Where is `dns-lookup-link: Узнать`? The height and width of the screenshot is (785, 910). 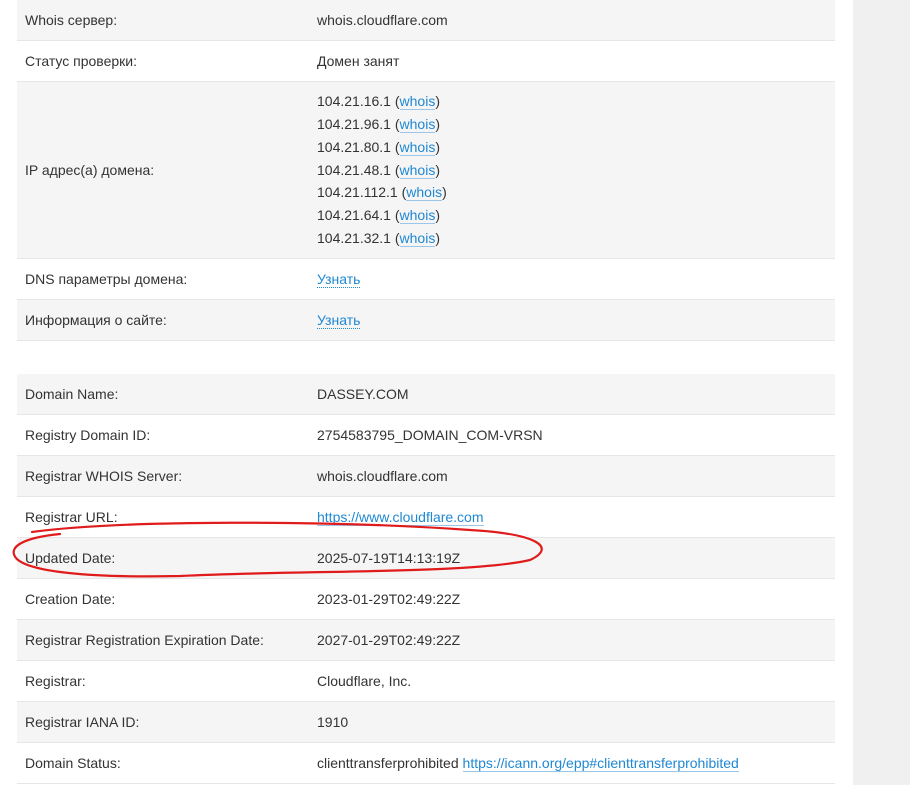 dns-lookup-link: Узнать is located at coordinates (339, 279).